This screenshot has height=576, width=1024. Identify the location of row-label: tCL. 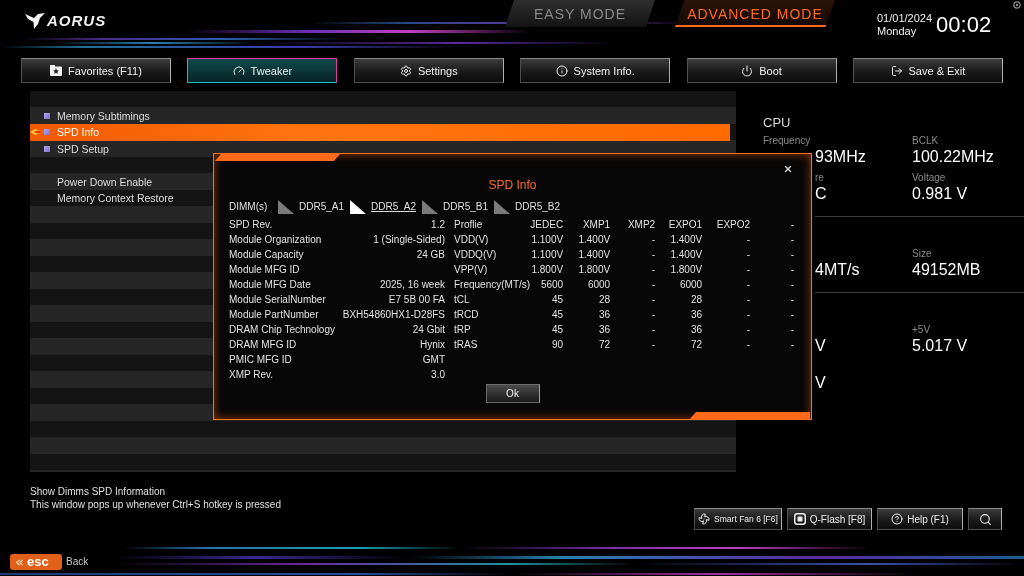
(462, 300).